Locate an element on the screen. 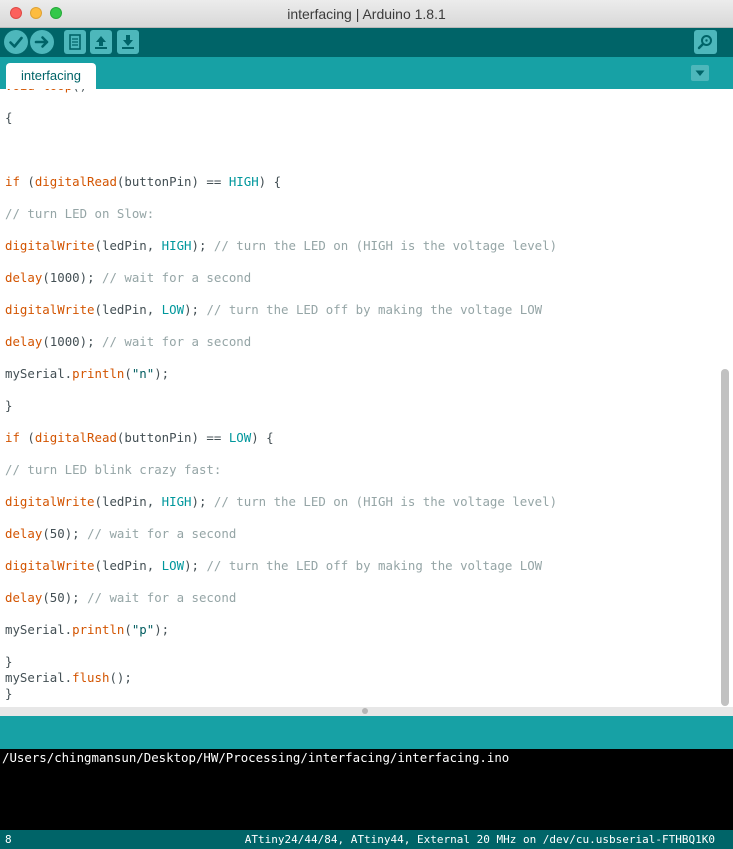  line-number: 8 is located at coordinates (8, 839).